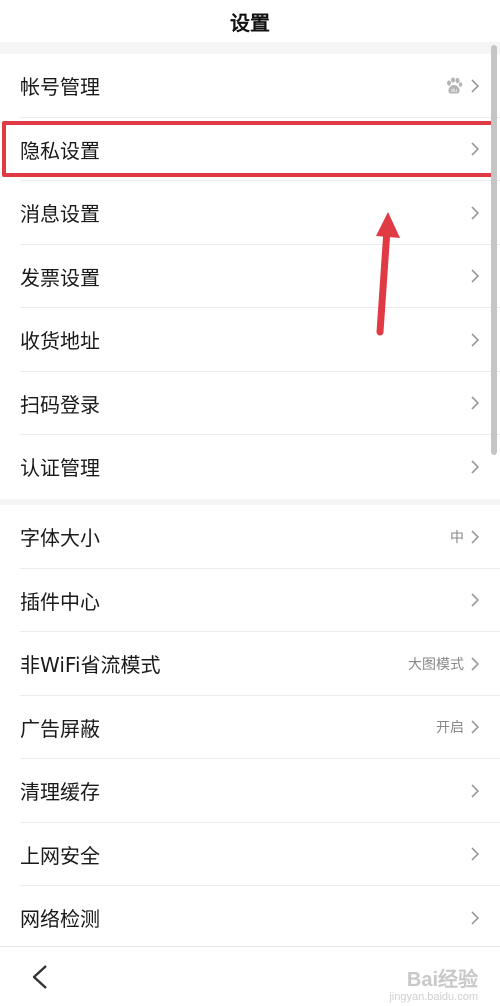 The image size is (500, 1006). Describe the element at coordinates (250, 855) in the screenshot. I see `row-browsing-security: 上网安全` at that location.